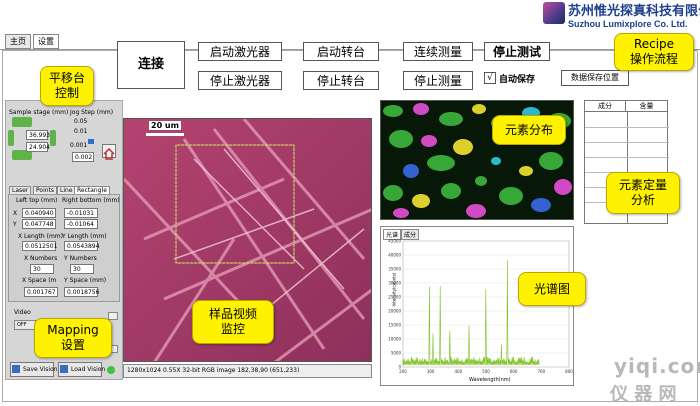 The height and width of the screenshot is (406, 700). What do you see at coordinates (42, 269) in the screenshot?
I see `x-numbers-field: 30` at bounding box center [42, 269].